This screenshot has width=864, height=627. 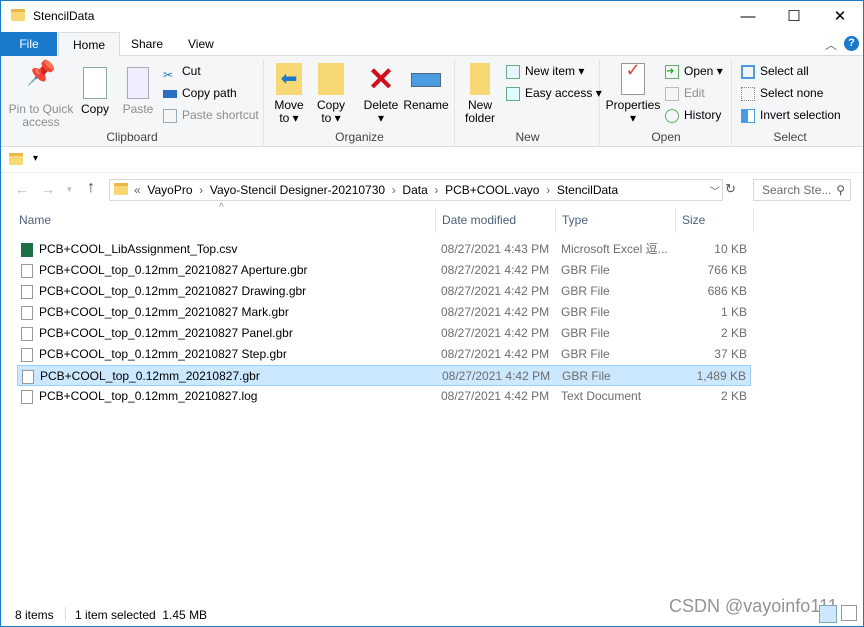 I want to click on easy-access-button: Easy access ▾, so click(x=554, y=93).